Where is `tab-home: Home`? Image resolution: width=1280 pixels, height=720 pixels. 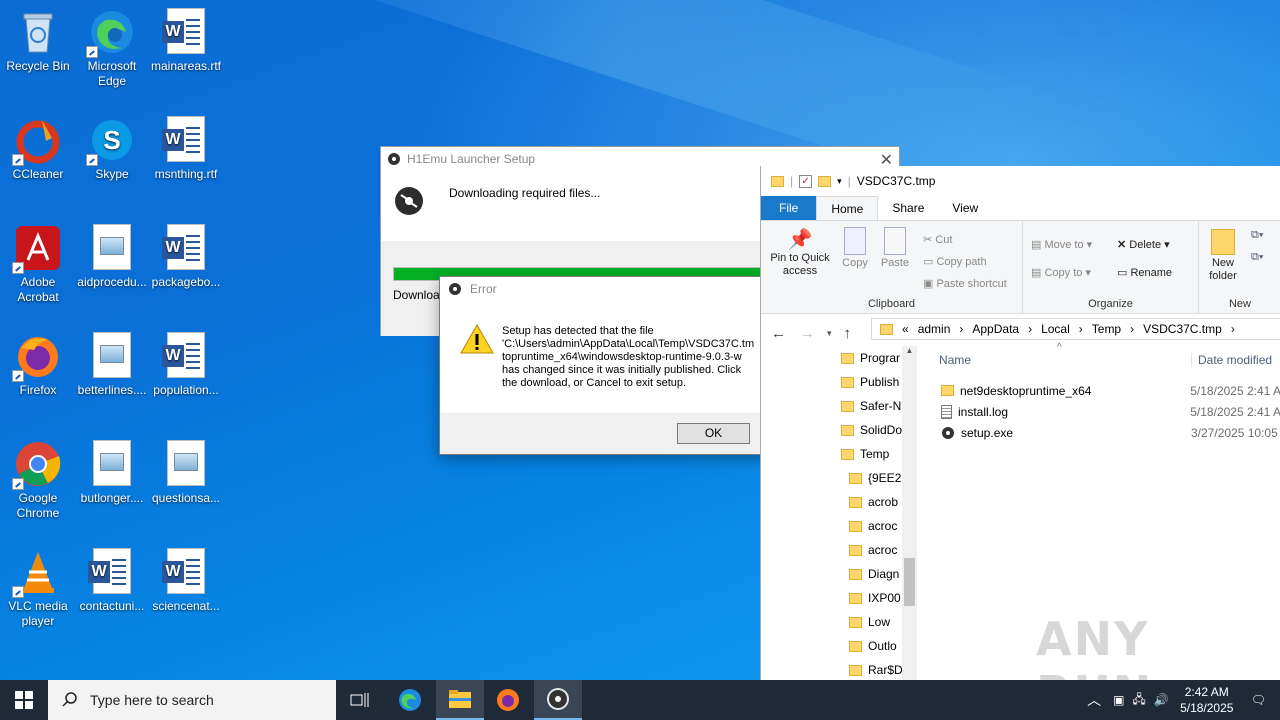 tab-home: Home is located at coordinates (847, 208).